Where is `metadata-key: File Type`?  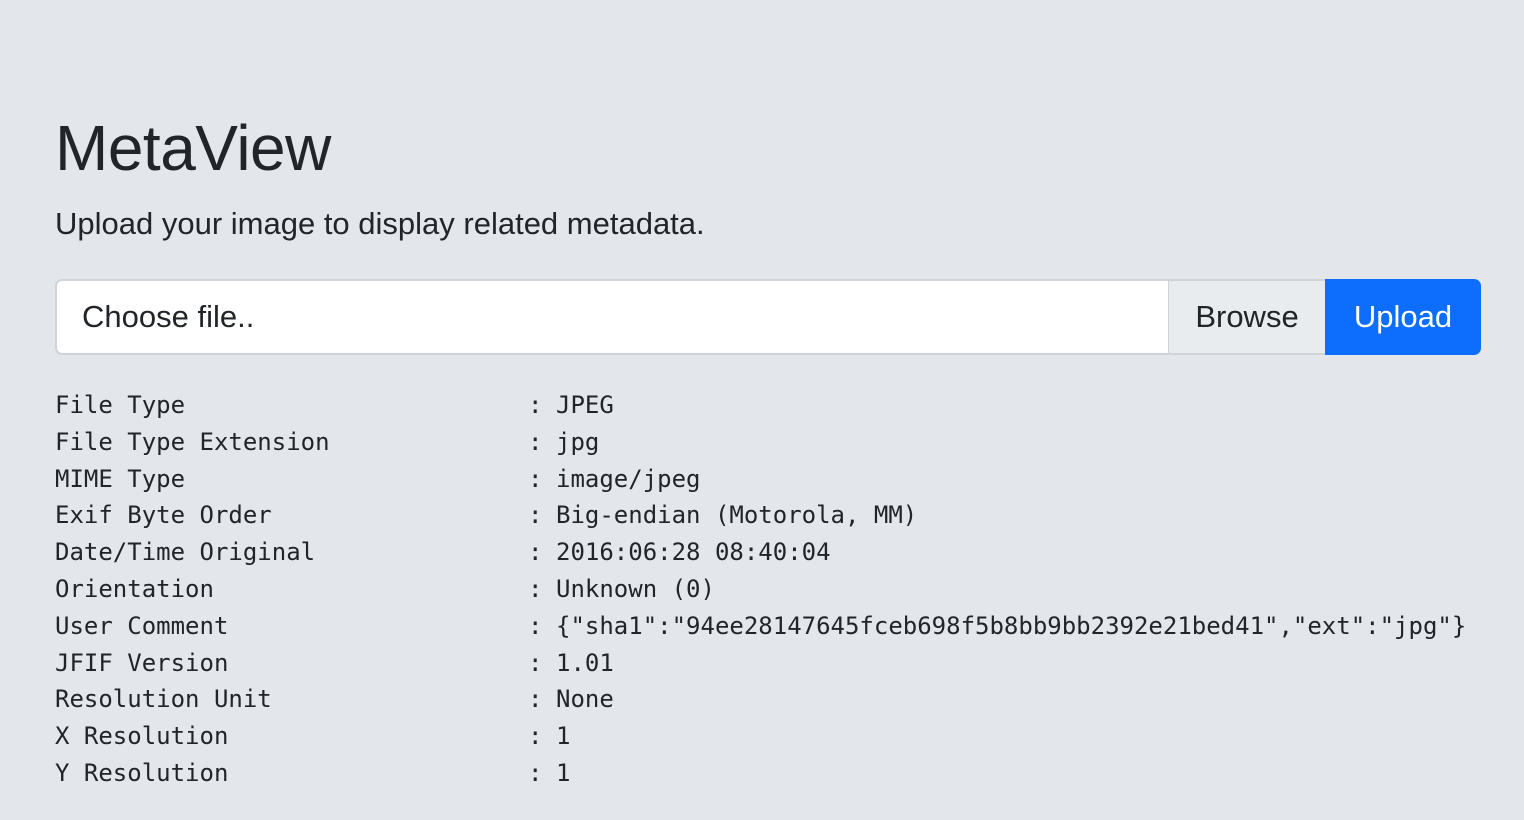 metadata-key: File Type is located at coordinates (120, 405).